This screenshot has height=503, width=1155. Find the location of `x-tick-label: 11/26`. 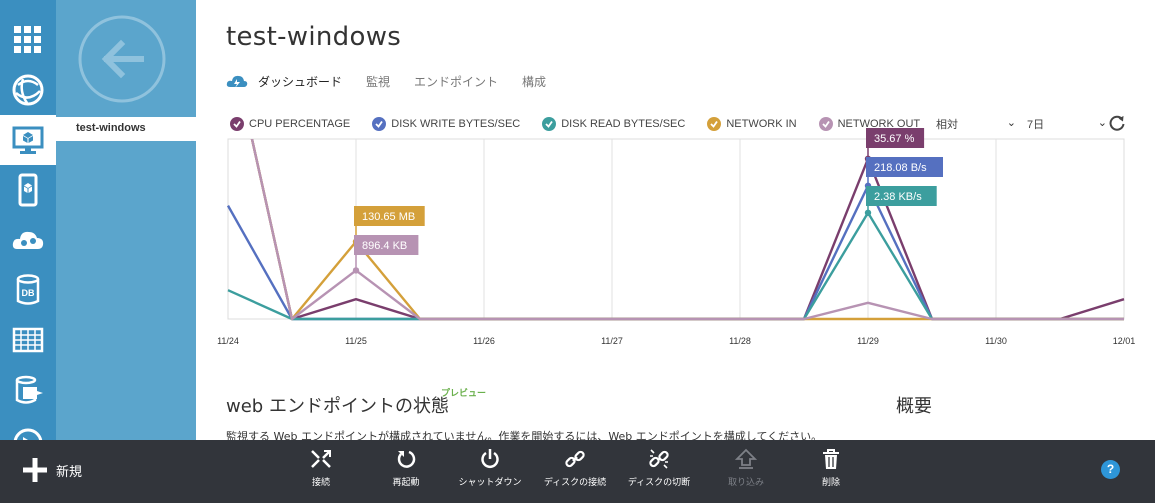

x-tick-label: 11/26 is located at coordinates (484, 341).